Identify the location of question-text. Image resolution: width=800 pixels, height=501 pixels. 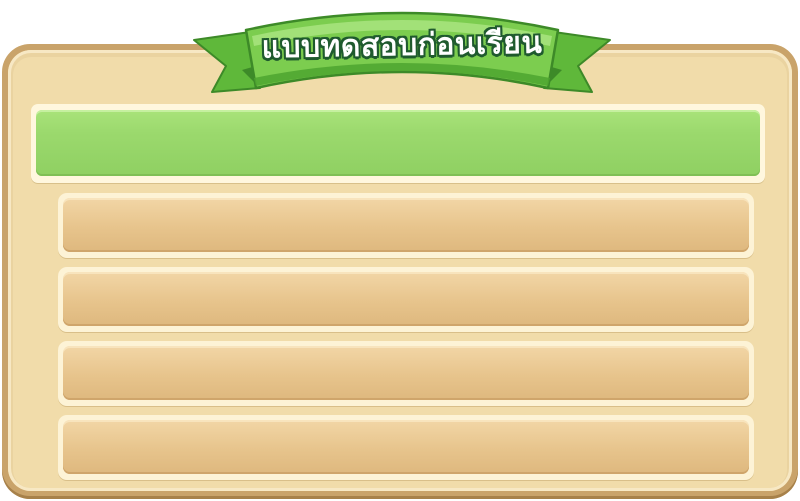
(398, 143).